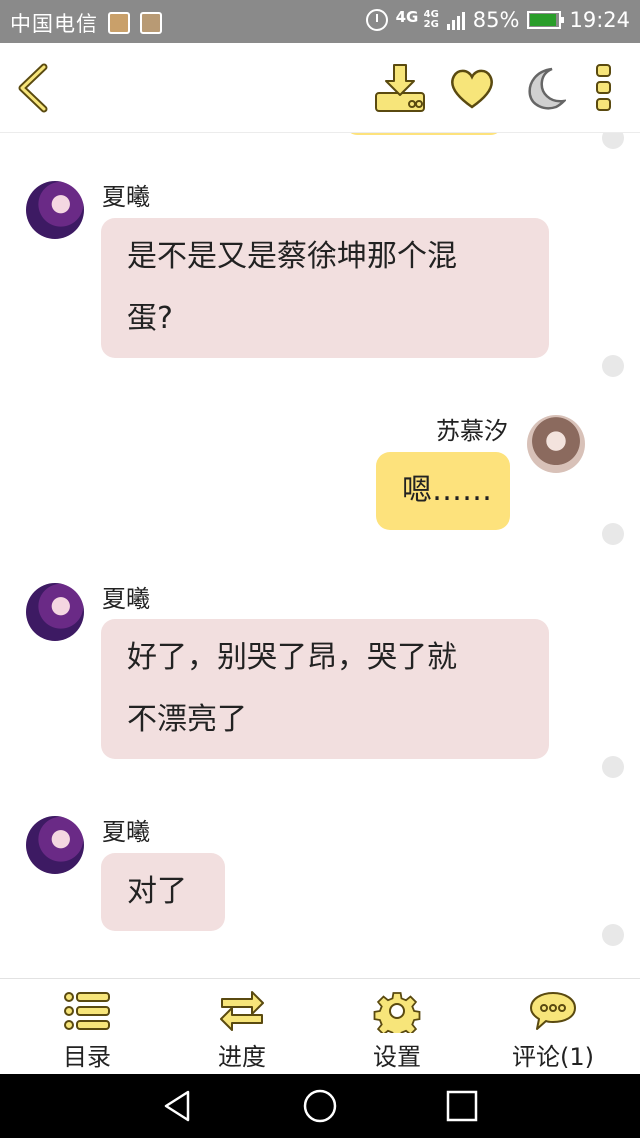 This screenshot has width=640, height=1138. I want to click on comment-bubble-icon, so click(553, 1011).